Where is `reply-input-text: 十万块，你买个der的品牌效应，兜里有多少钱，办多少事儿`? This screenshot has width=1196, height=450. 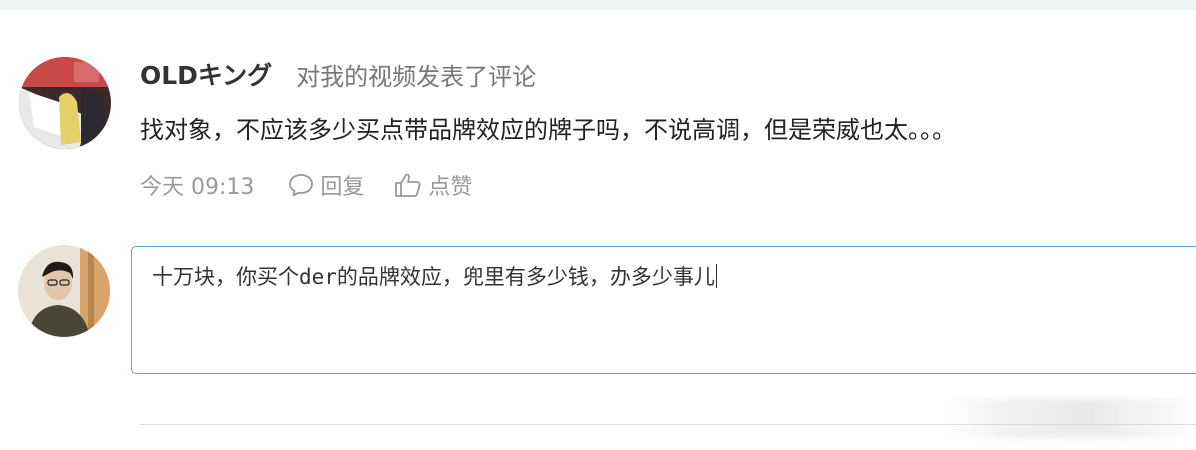
reply-input-text: 十万块，你买个der的品牌效应，兜里有多少钱，办多少事儿 is located at coordinates (435, 276).